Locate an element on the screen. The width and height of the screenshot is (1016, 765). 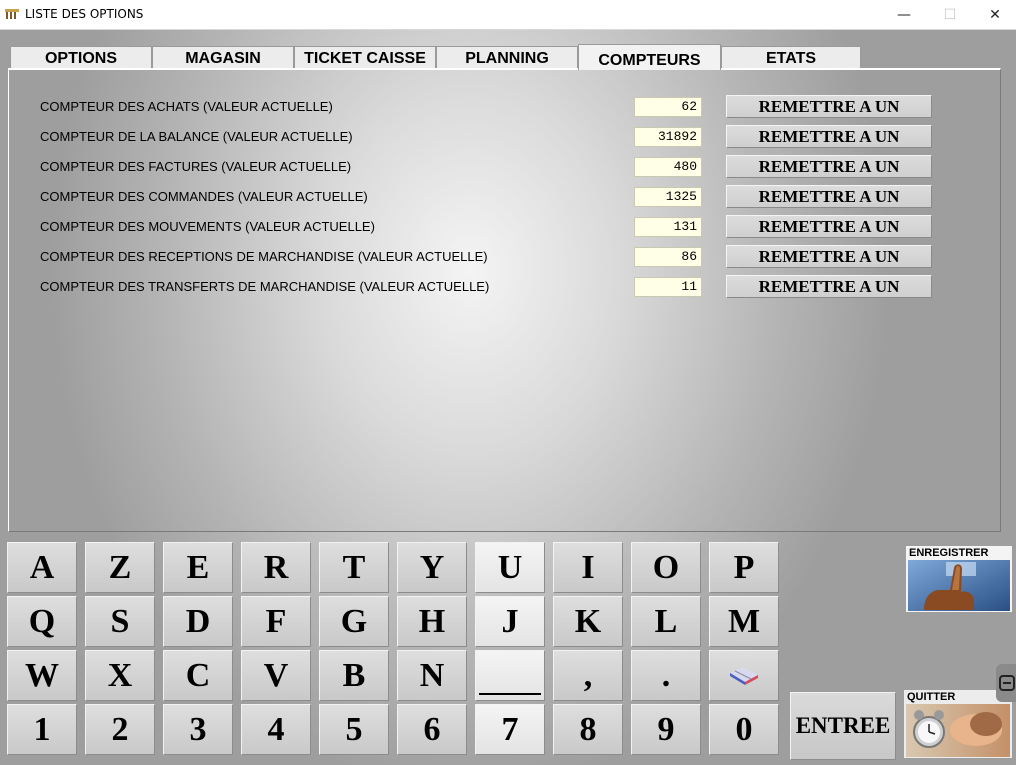
key-7: 7 is located at coordinates (510, 729).